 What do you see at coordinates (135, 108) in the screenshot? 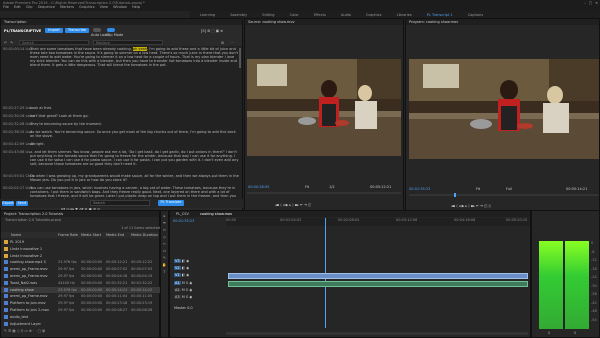
I see `row-text: Look at that.` at bounding box center [135, 108].